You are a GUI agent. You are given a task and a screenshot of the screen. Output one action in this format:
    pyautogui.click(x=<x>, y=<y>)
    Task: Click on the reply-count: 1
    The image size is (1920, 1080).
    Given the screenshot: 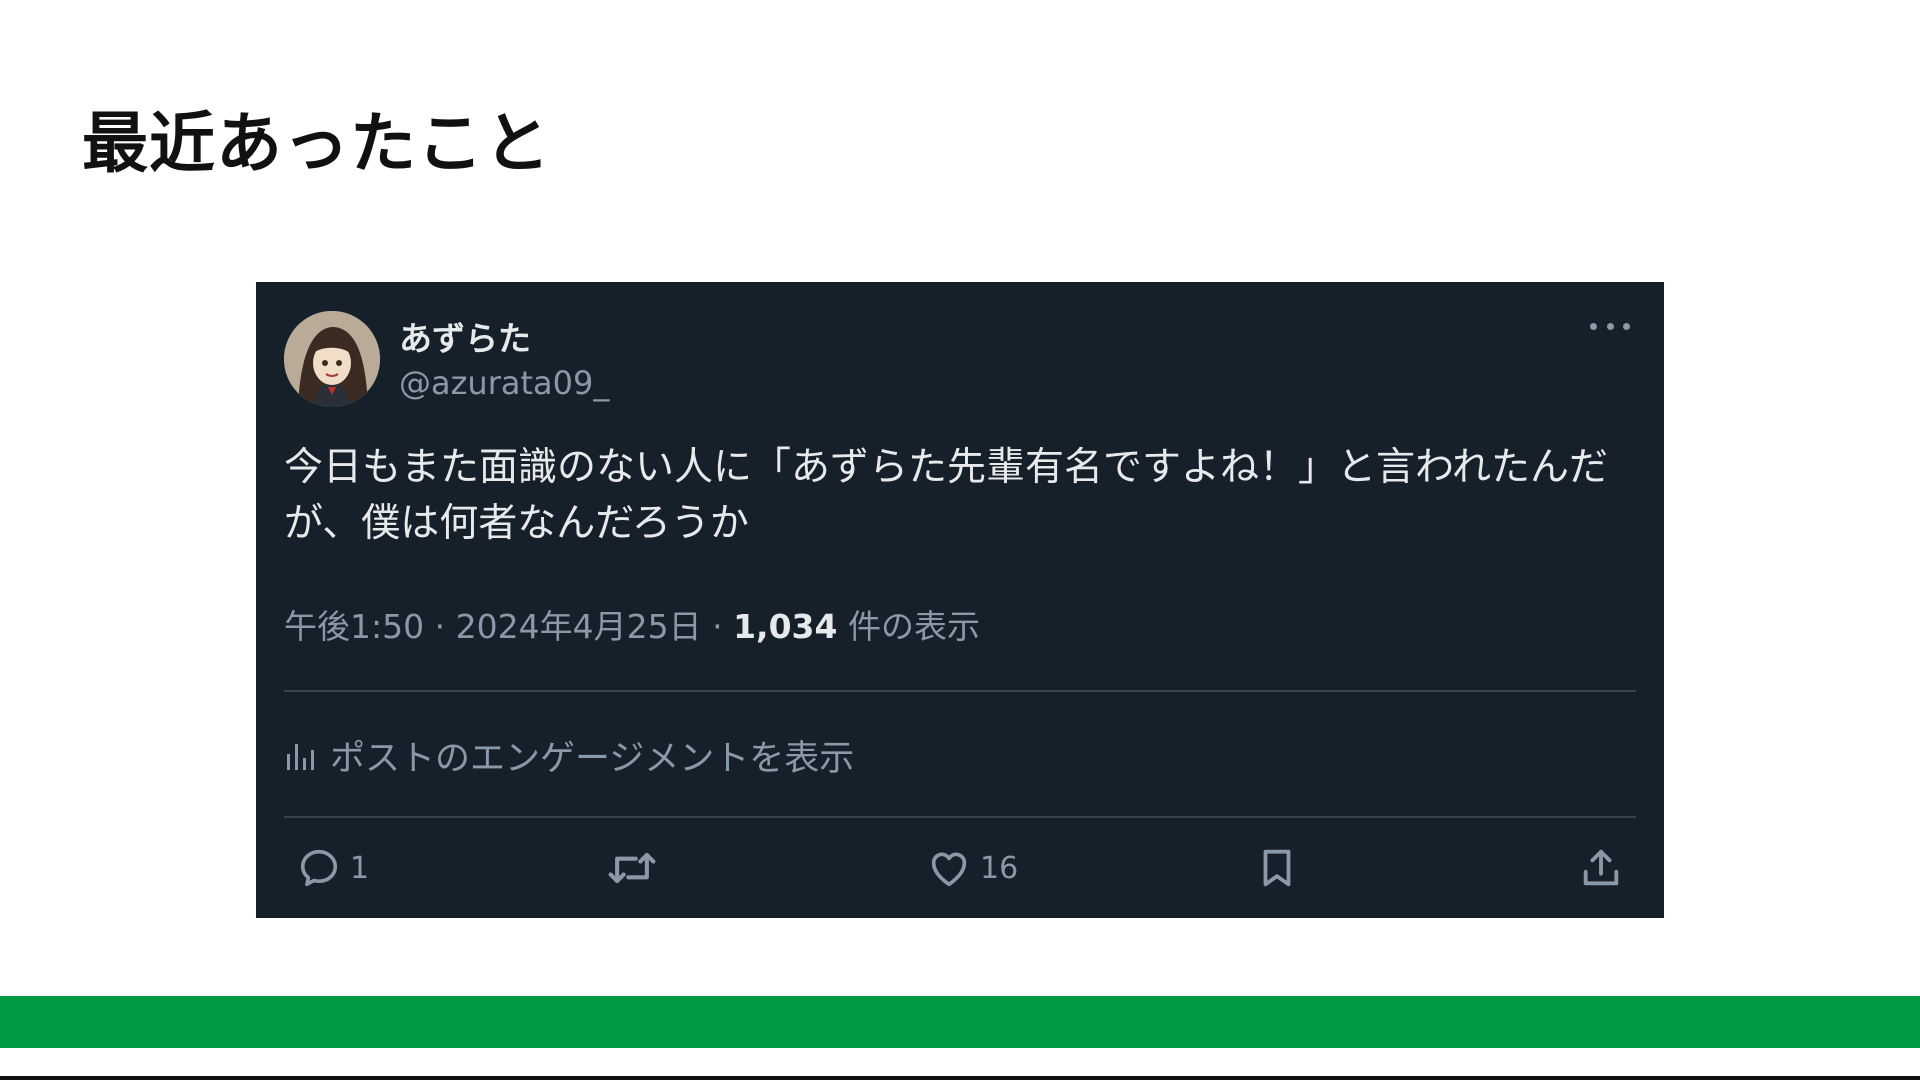 What is the action you would take?
    pyautogui.click(x=360, y=868)
    